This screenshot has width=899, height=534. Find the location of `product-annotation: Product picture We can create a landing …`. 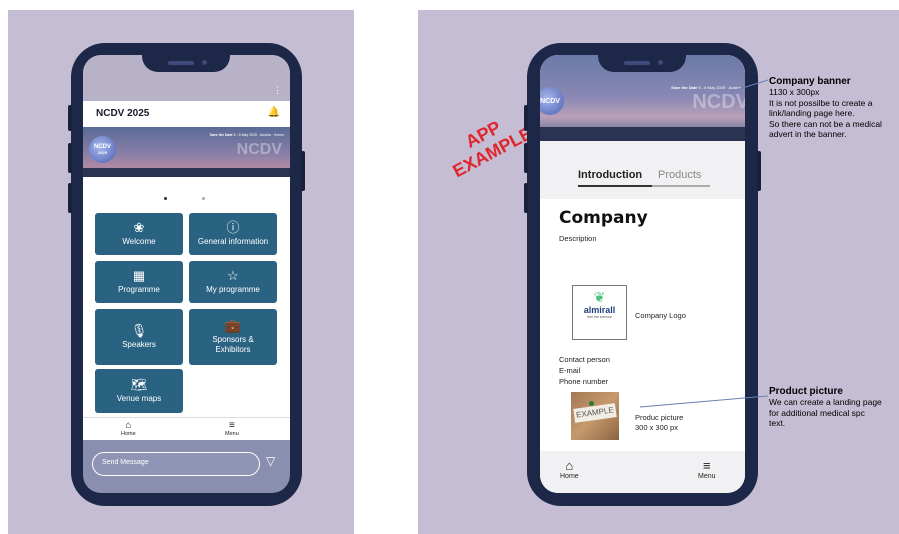

product-annotation: Product picture We can create a landing … is located at coordinates (825, 407).